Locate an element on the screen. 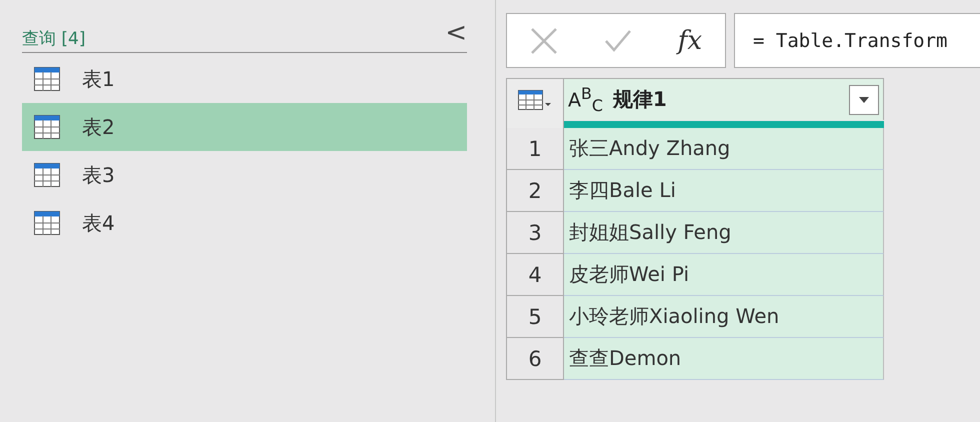 The width and height of the screenshot is (980, 422). query-item: 表3 is located at coordinates (244, 175).